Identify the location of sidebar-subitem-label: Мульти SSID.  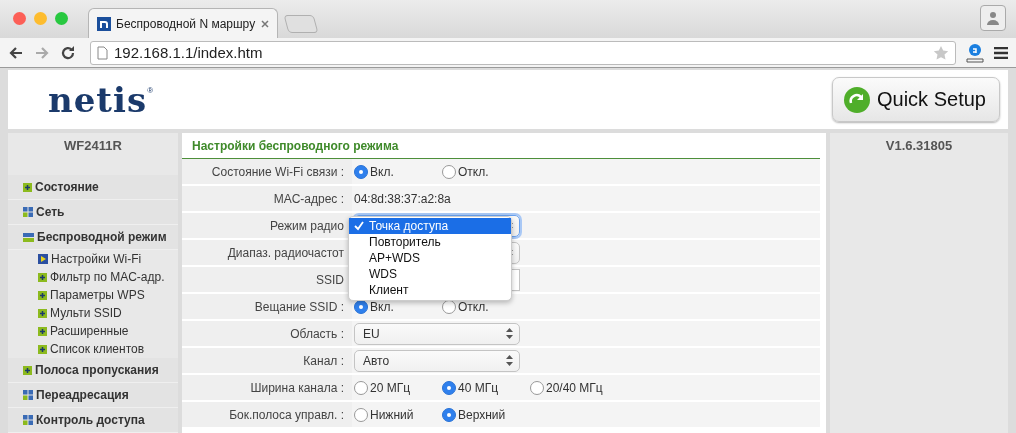
(86, 313).